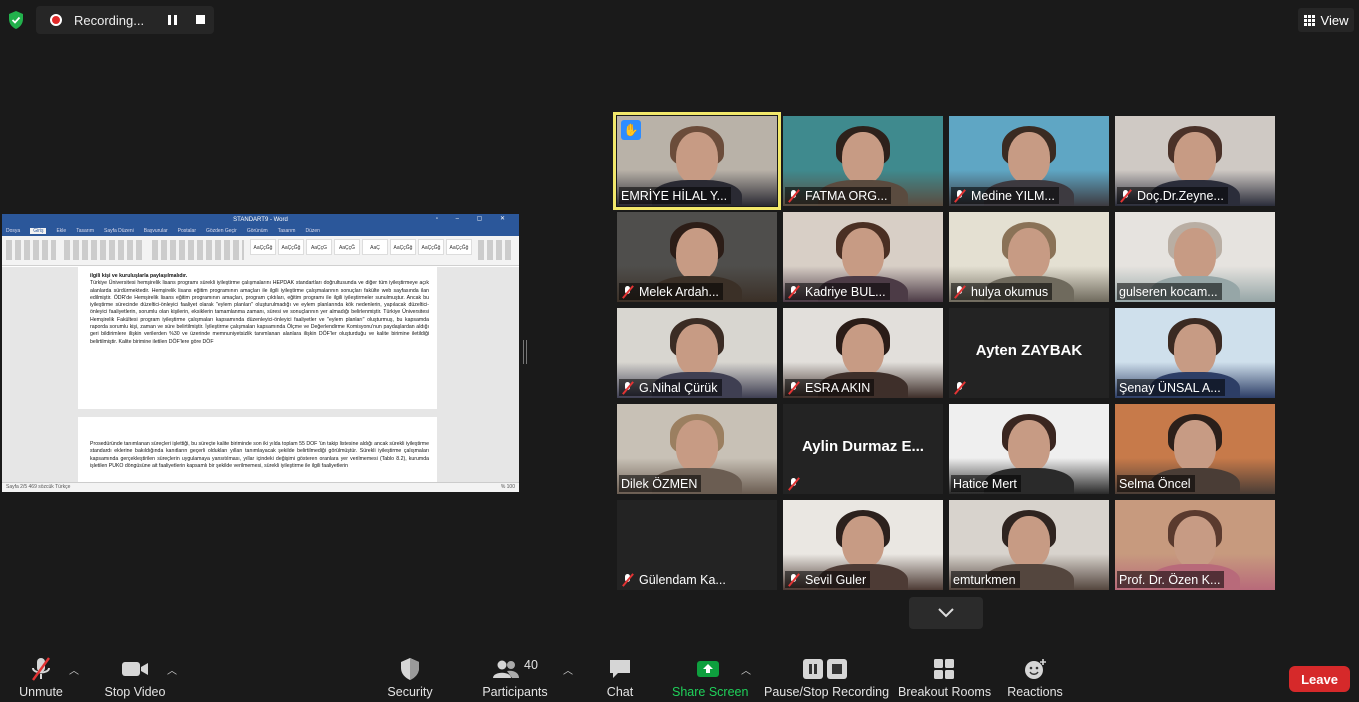 This screenshot has width=1359, height=702. What do you see at coordinates (118, 231) in the screenshot?
I see `word-tab: Sayfa Düzeni` at bounding box center [118, 231].